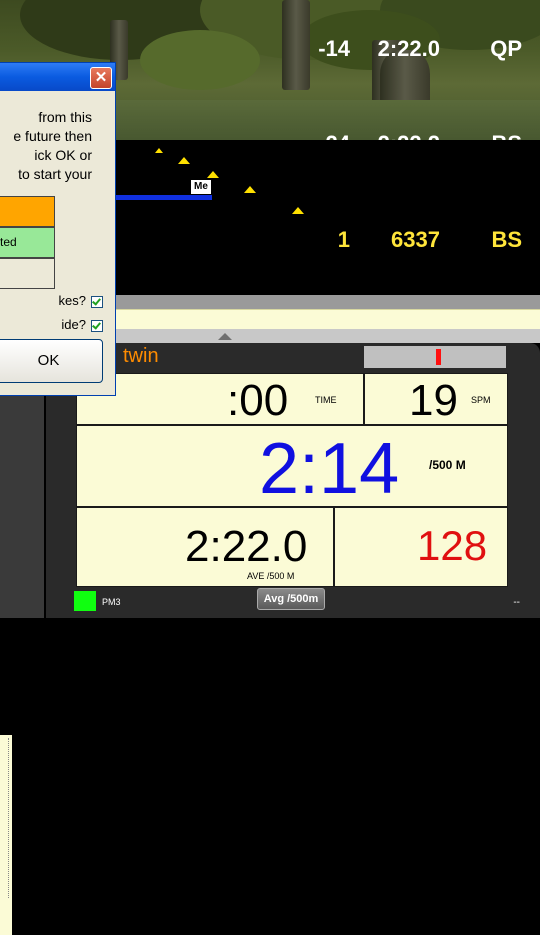 This screenshot has height=935, width=540. I want to click on pm-label: PM3, so click(111, 602).